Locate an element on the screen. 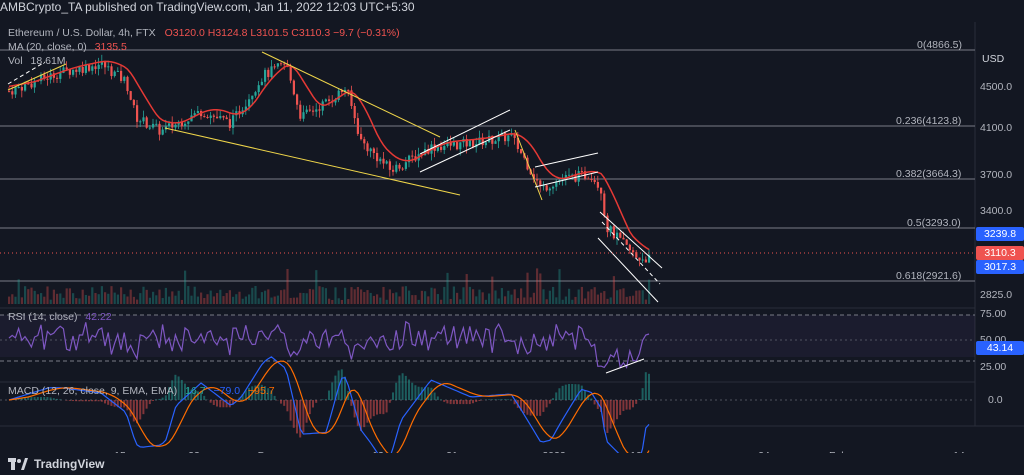 The image size is (1024, 475). currency-label: USD is located at coordinates (993, 59).